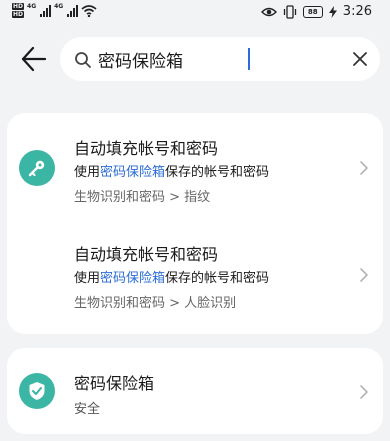 The width and height of the screenshot is (390, 441). Describe the element at coordinates (332, 11) in the screenshot. I see `charging-icon` at that location.